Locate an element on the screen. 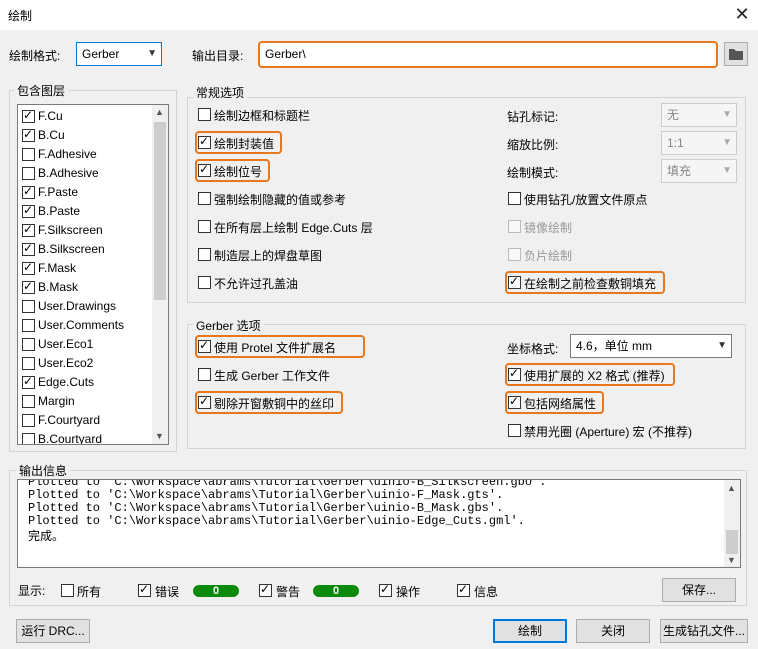 The height and width of the screenshot is (649, 758). filter-actions-checkbox is located at coordinates (385, 589).